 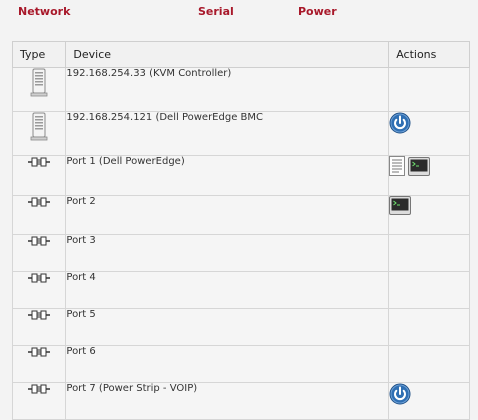 I want to click on device-cell: 192.168.254.121 (Dell PowerEdge BMC, so click(x=227, y=133).